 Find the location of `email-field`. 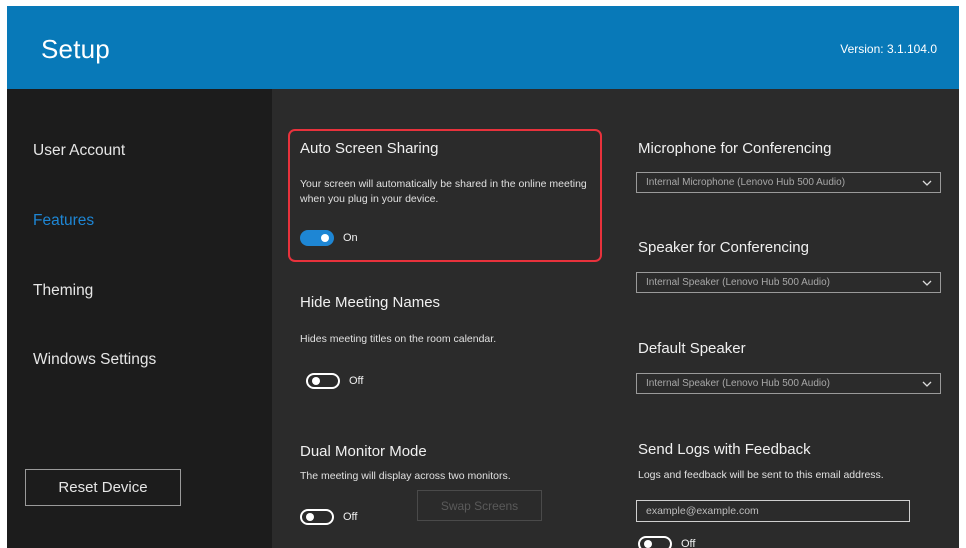

email-field is located at coordinates (773, 511).